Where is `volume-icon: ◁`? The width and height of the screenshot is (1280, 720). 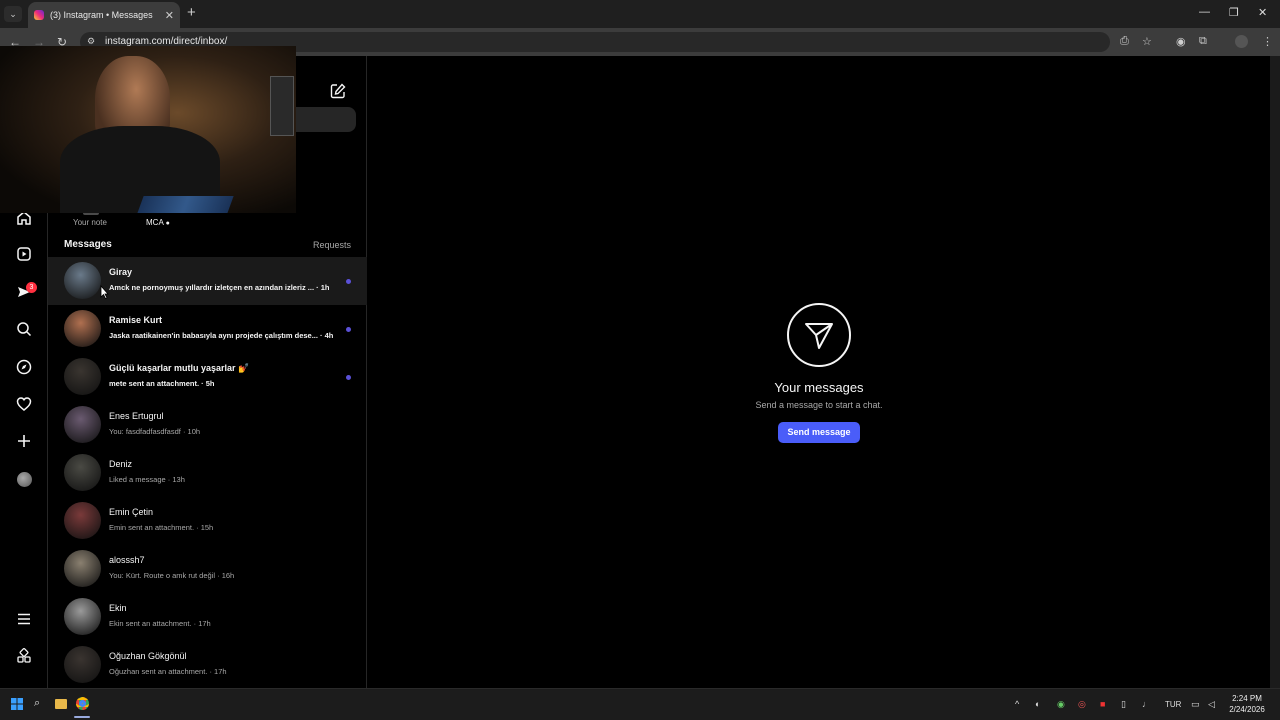
volume-icon: ◁ is located at coordinates (1211, 704).